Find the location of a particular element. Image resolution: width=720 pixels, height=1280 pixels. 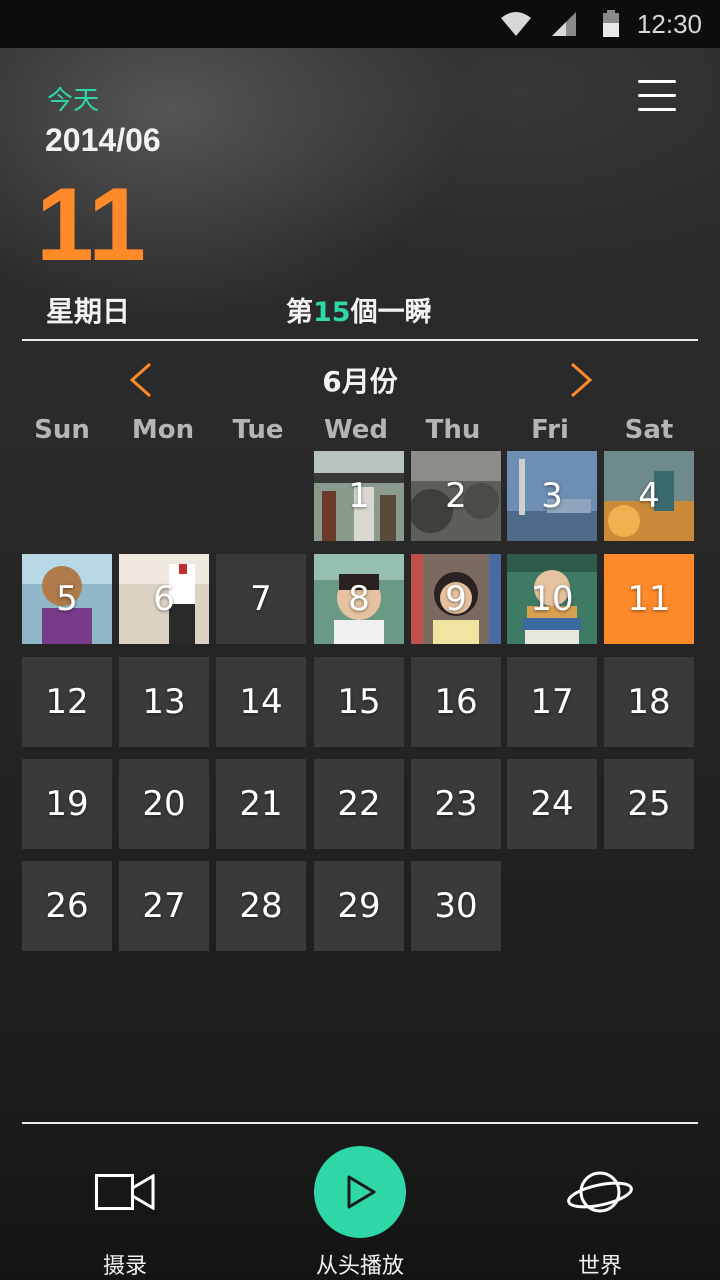

day-number: 16 is located at coordinates (456, 702).